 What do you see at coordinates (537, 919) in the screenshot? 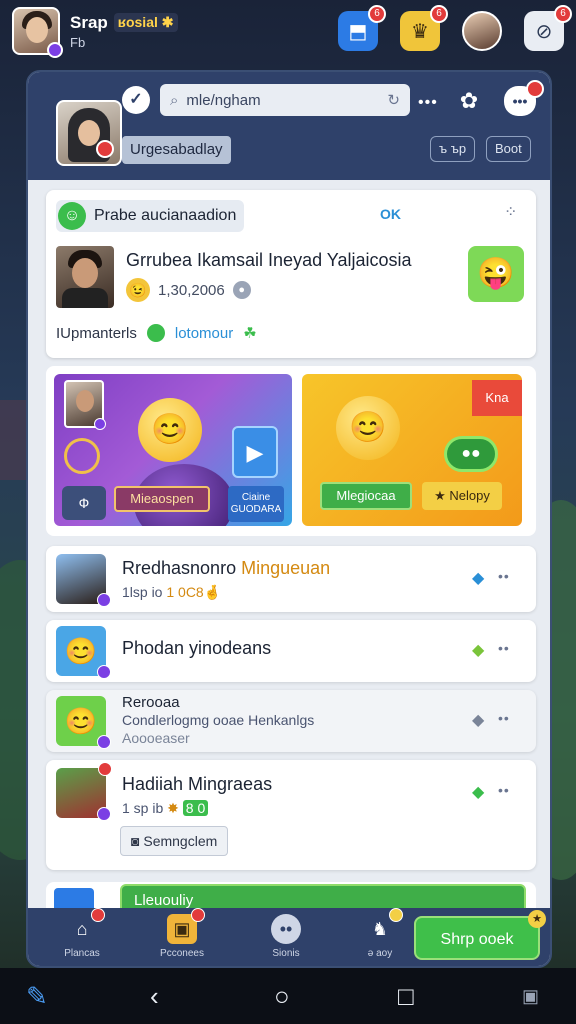
I see `star-icon: ★` at bounding box center [537, 919].